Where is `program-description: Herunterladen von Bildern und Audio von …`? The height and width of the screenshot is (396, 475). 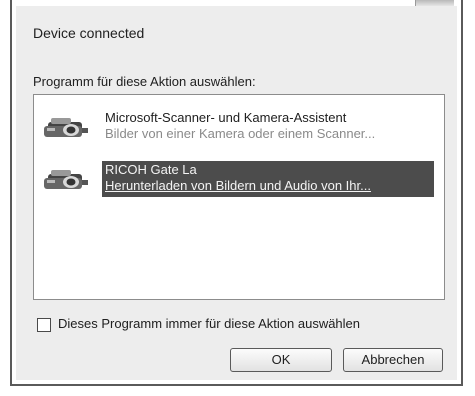 program-description: Herunterladen von Bildern und Audio von … is located at coordinates (238, 185).